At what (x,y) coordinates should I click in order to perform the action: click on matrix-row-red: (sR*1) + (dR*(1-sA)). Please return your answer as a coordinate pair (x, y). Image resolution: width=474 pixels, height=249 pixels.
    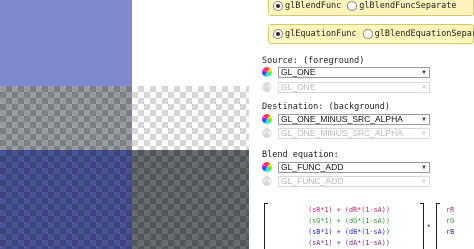
    Looking at the image, I should click on (349, 210).